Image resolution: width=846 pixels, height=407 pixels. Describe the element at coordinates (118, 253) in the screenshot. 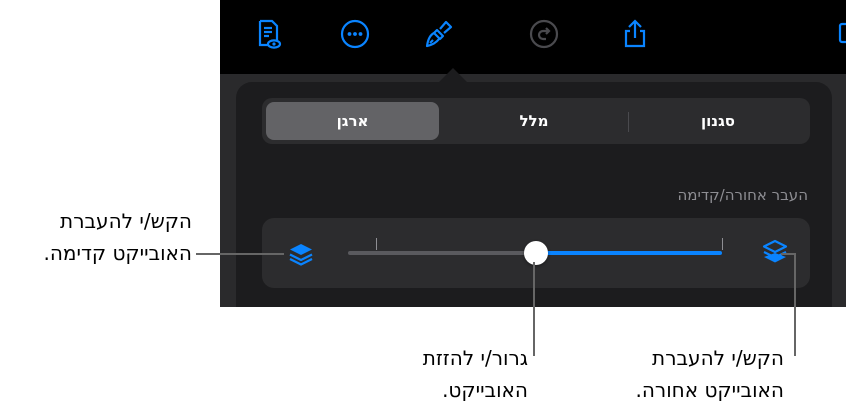

I see `callout-bring-forward-line2: האובייקט קדימה.` at that location.